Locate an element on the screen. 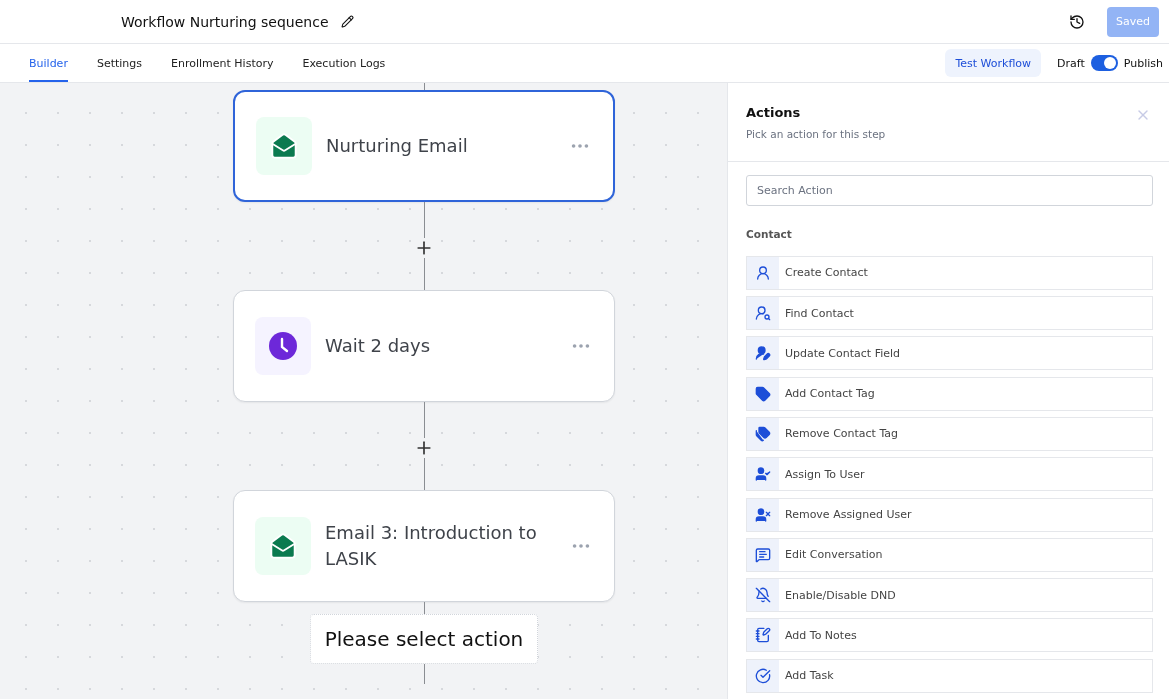 This screenshot has height=699, width=1169. action-item: Remove Contact Tag is located at coordinates (949, 433).